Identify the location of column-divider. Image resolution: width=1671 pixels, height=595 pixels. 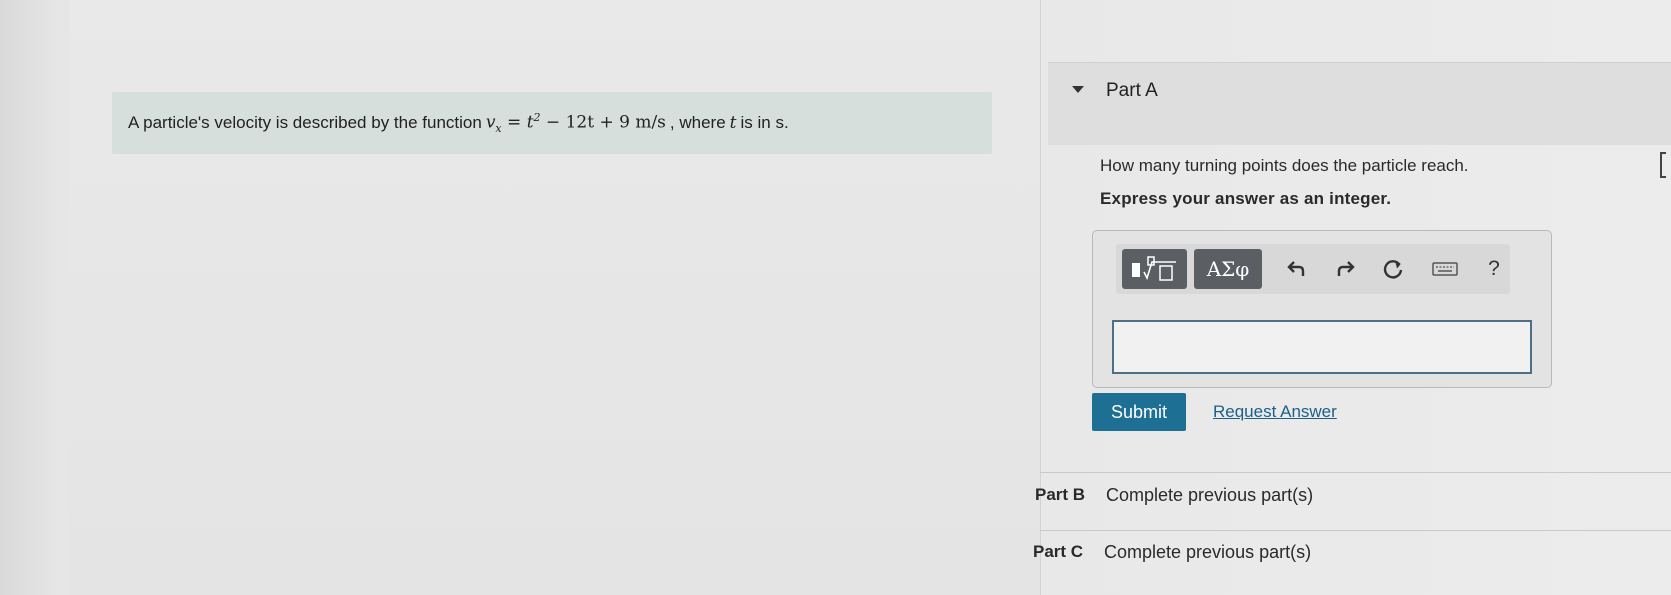
(1040, 297).